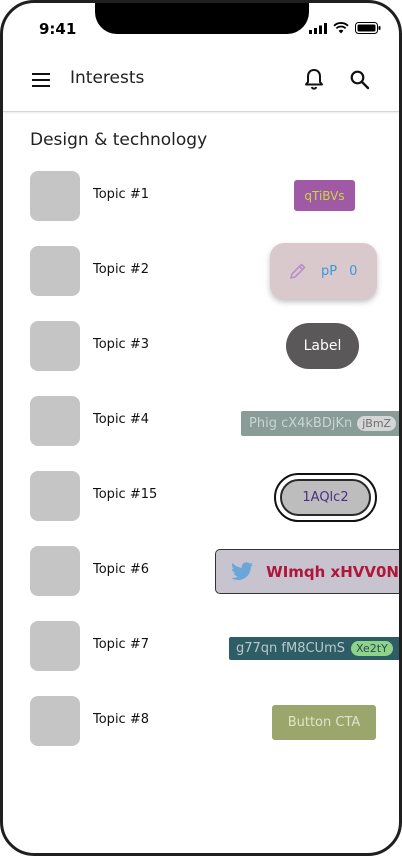  What do you see at coordinates (201, 571) in the screenshot?
I see `topic-row: Topic #6 WImqh xHVV0N` at bounding box center [201, 571].